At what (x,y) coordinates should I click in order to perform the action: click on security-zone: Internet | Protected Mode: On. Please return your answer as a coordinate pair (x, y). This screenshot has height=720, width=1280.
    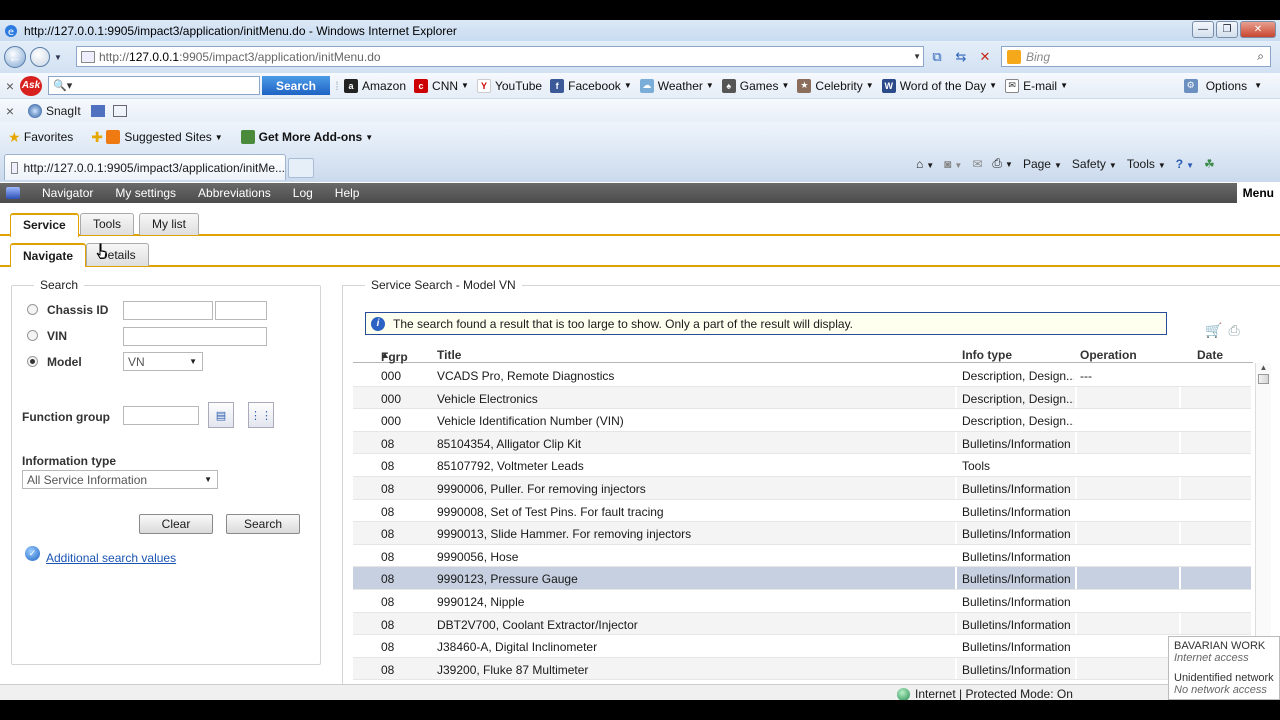
    Looking at the image, I should click on (985, 693).